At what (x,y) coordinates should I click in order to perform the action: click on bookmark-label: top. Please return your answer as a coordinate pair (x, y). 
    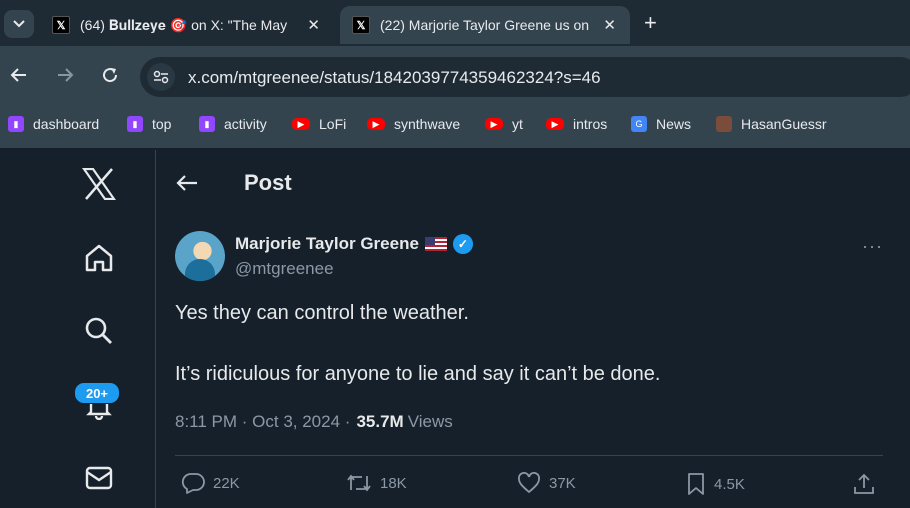
    Looking at the image, I should click on (162, 124).